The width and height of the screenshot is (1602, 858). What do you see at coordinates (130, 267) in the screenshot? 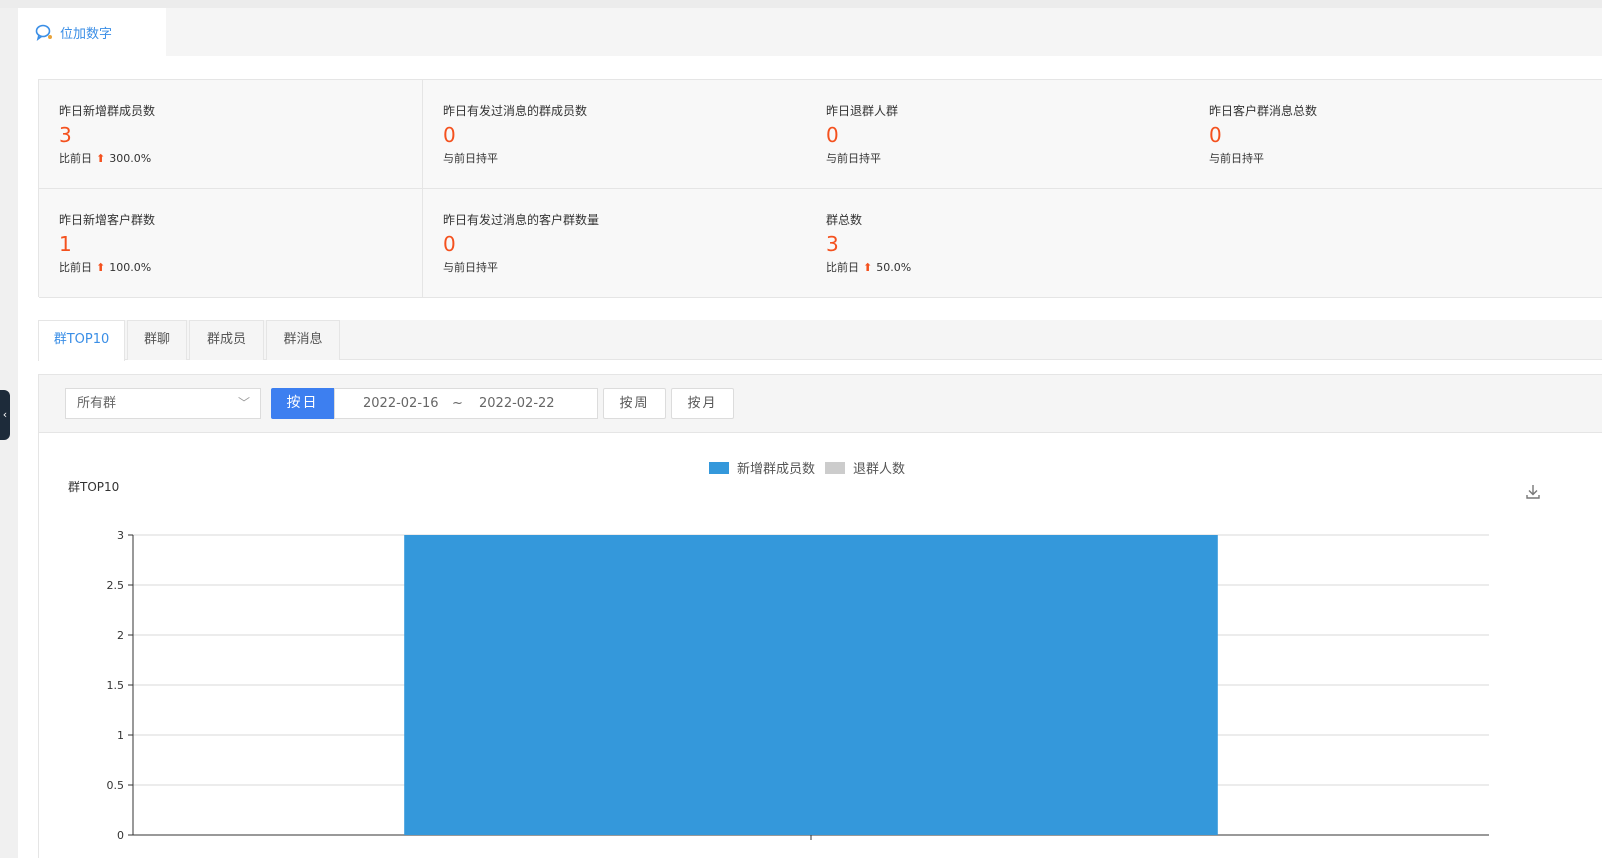
I see `stat-change-value: 100.0%` at bounding box center [130, 267].